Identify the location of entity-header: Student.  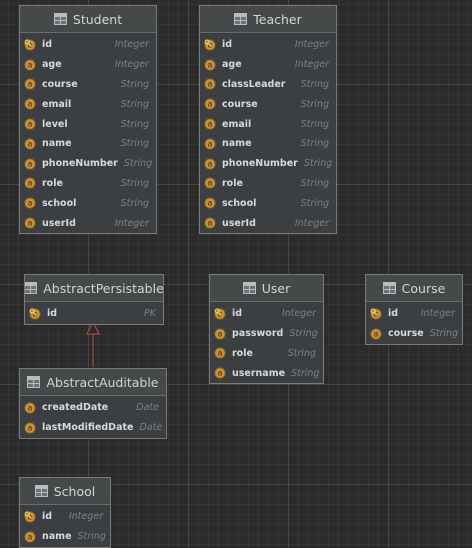
(88, 19).